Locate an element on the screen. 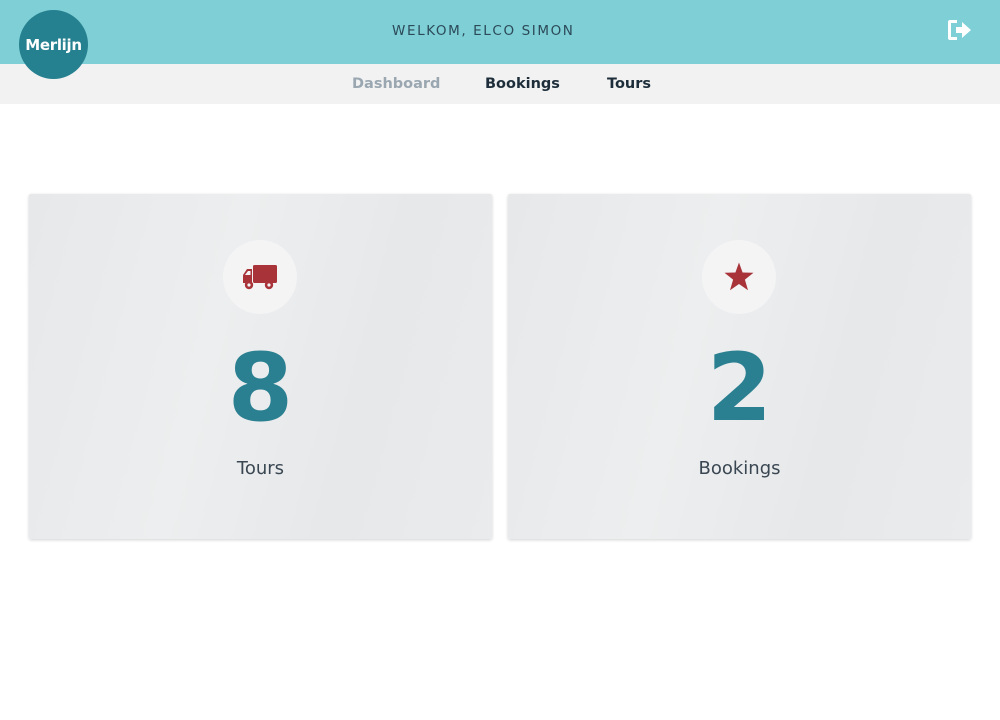 The image size is (1000, 720). star-icon is located at coordinates (739, 276).